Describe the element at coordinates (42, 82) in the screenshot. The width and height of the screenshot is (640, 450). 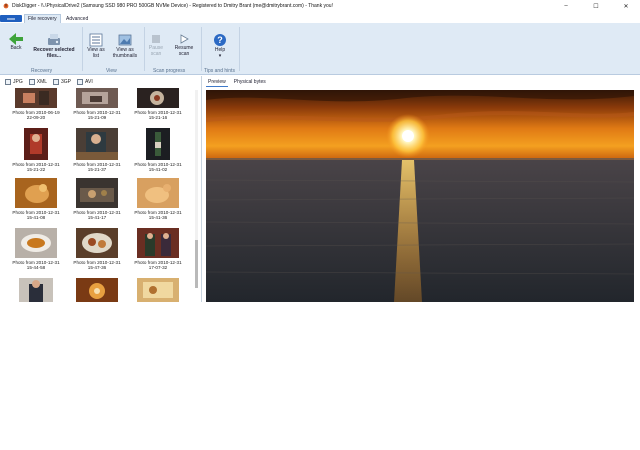
I see `filter-label: XML` at that location.